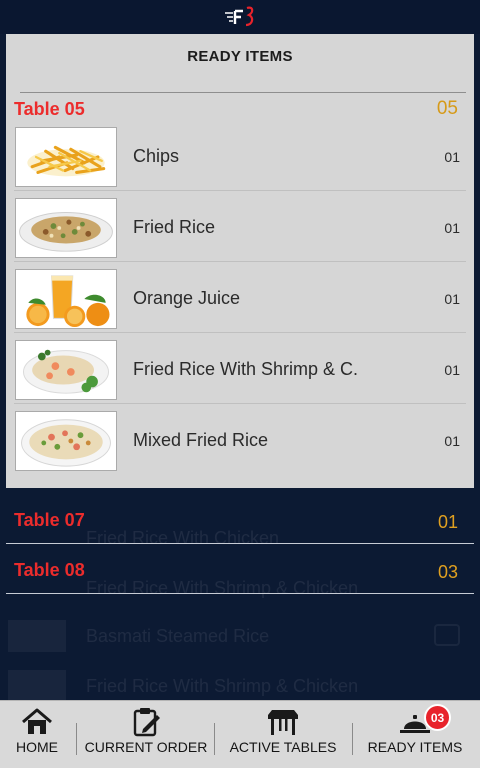 Image resolution: width=480 pixels, height=768 pixels. Describe the element at coordinates (240, 520) in the screenshot. I see `table-section-07: Table 07 01` at that location.